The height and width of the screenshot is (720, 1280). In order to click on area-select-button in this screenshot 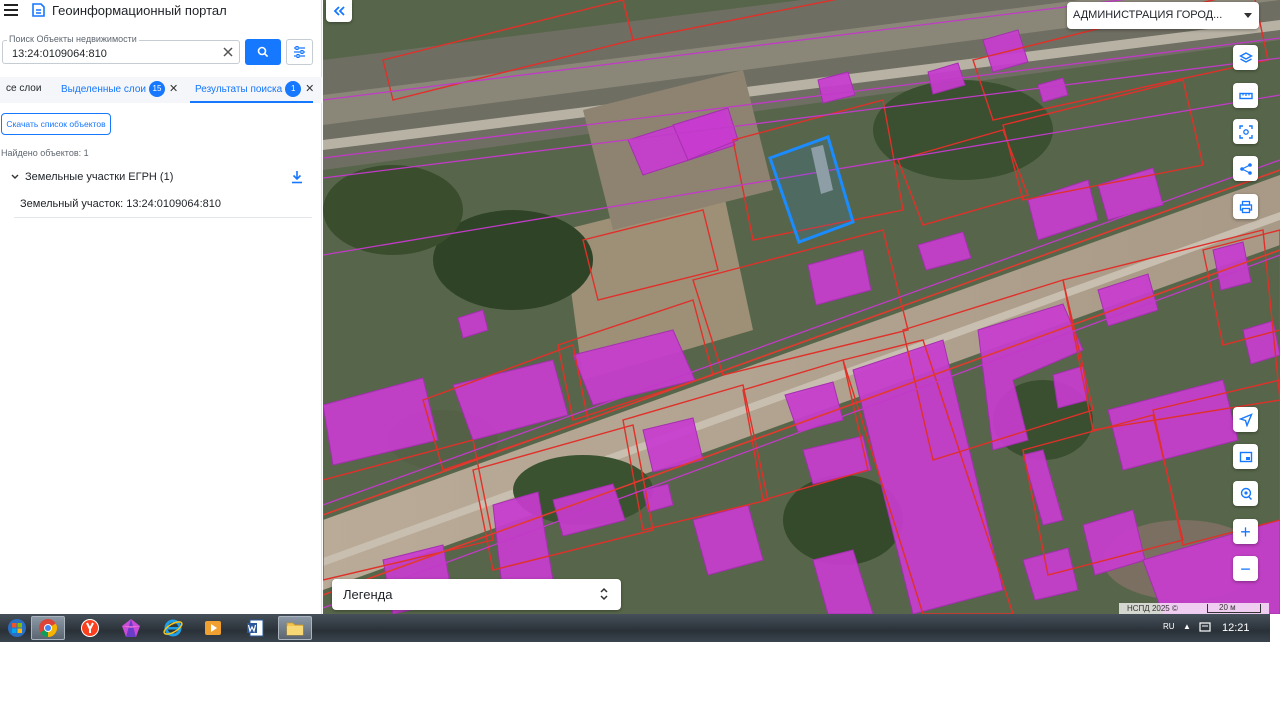, I will do `click(1245, 131)`.